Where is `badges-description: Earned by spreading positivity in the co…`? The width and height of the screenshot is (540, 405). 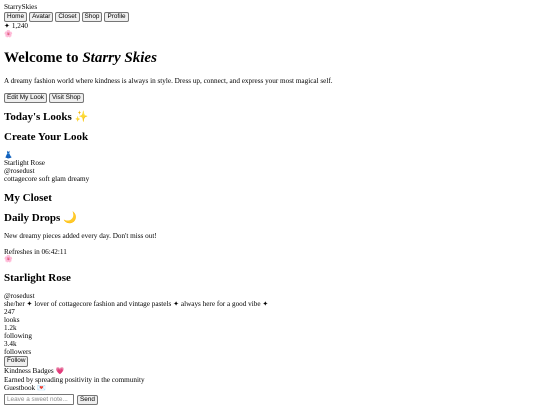 badges-description: Earned by spreading positivity in the co… is located at coordinates (74, 379).